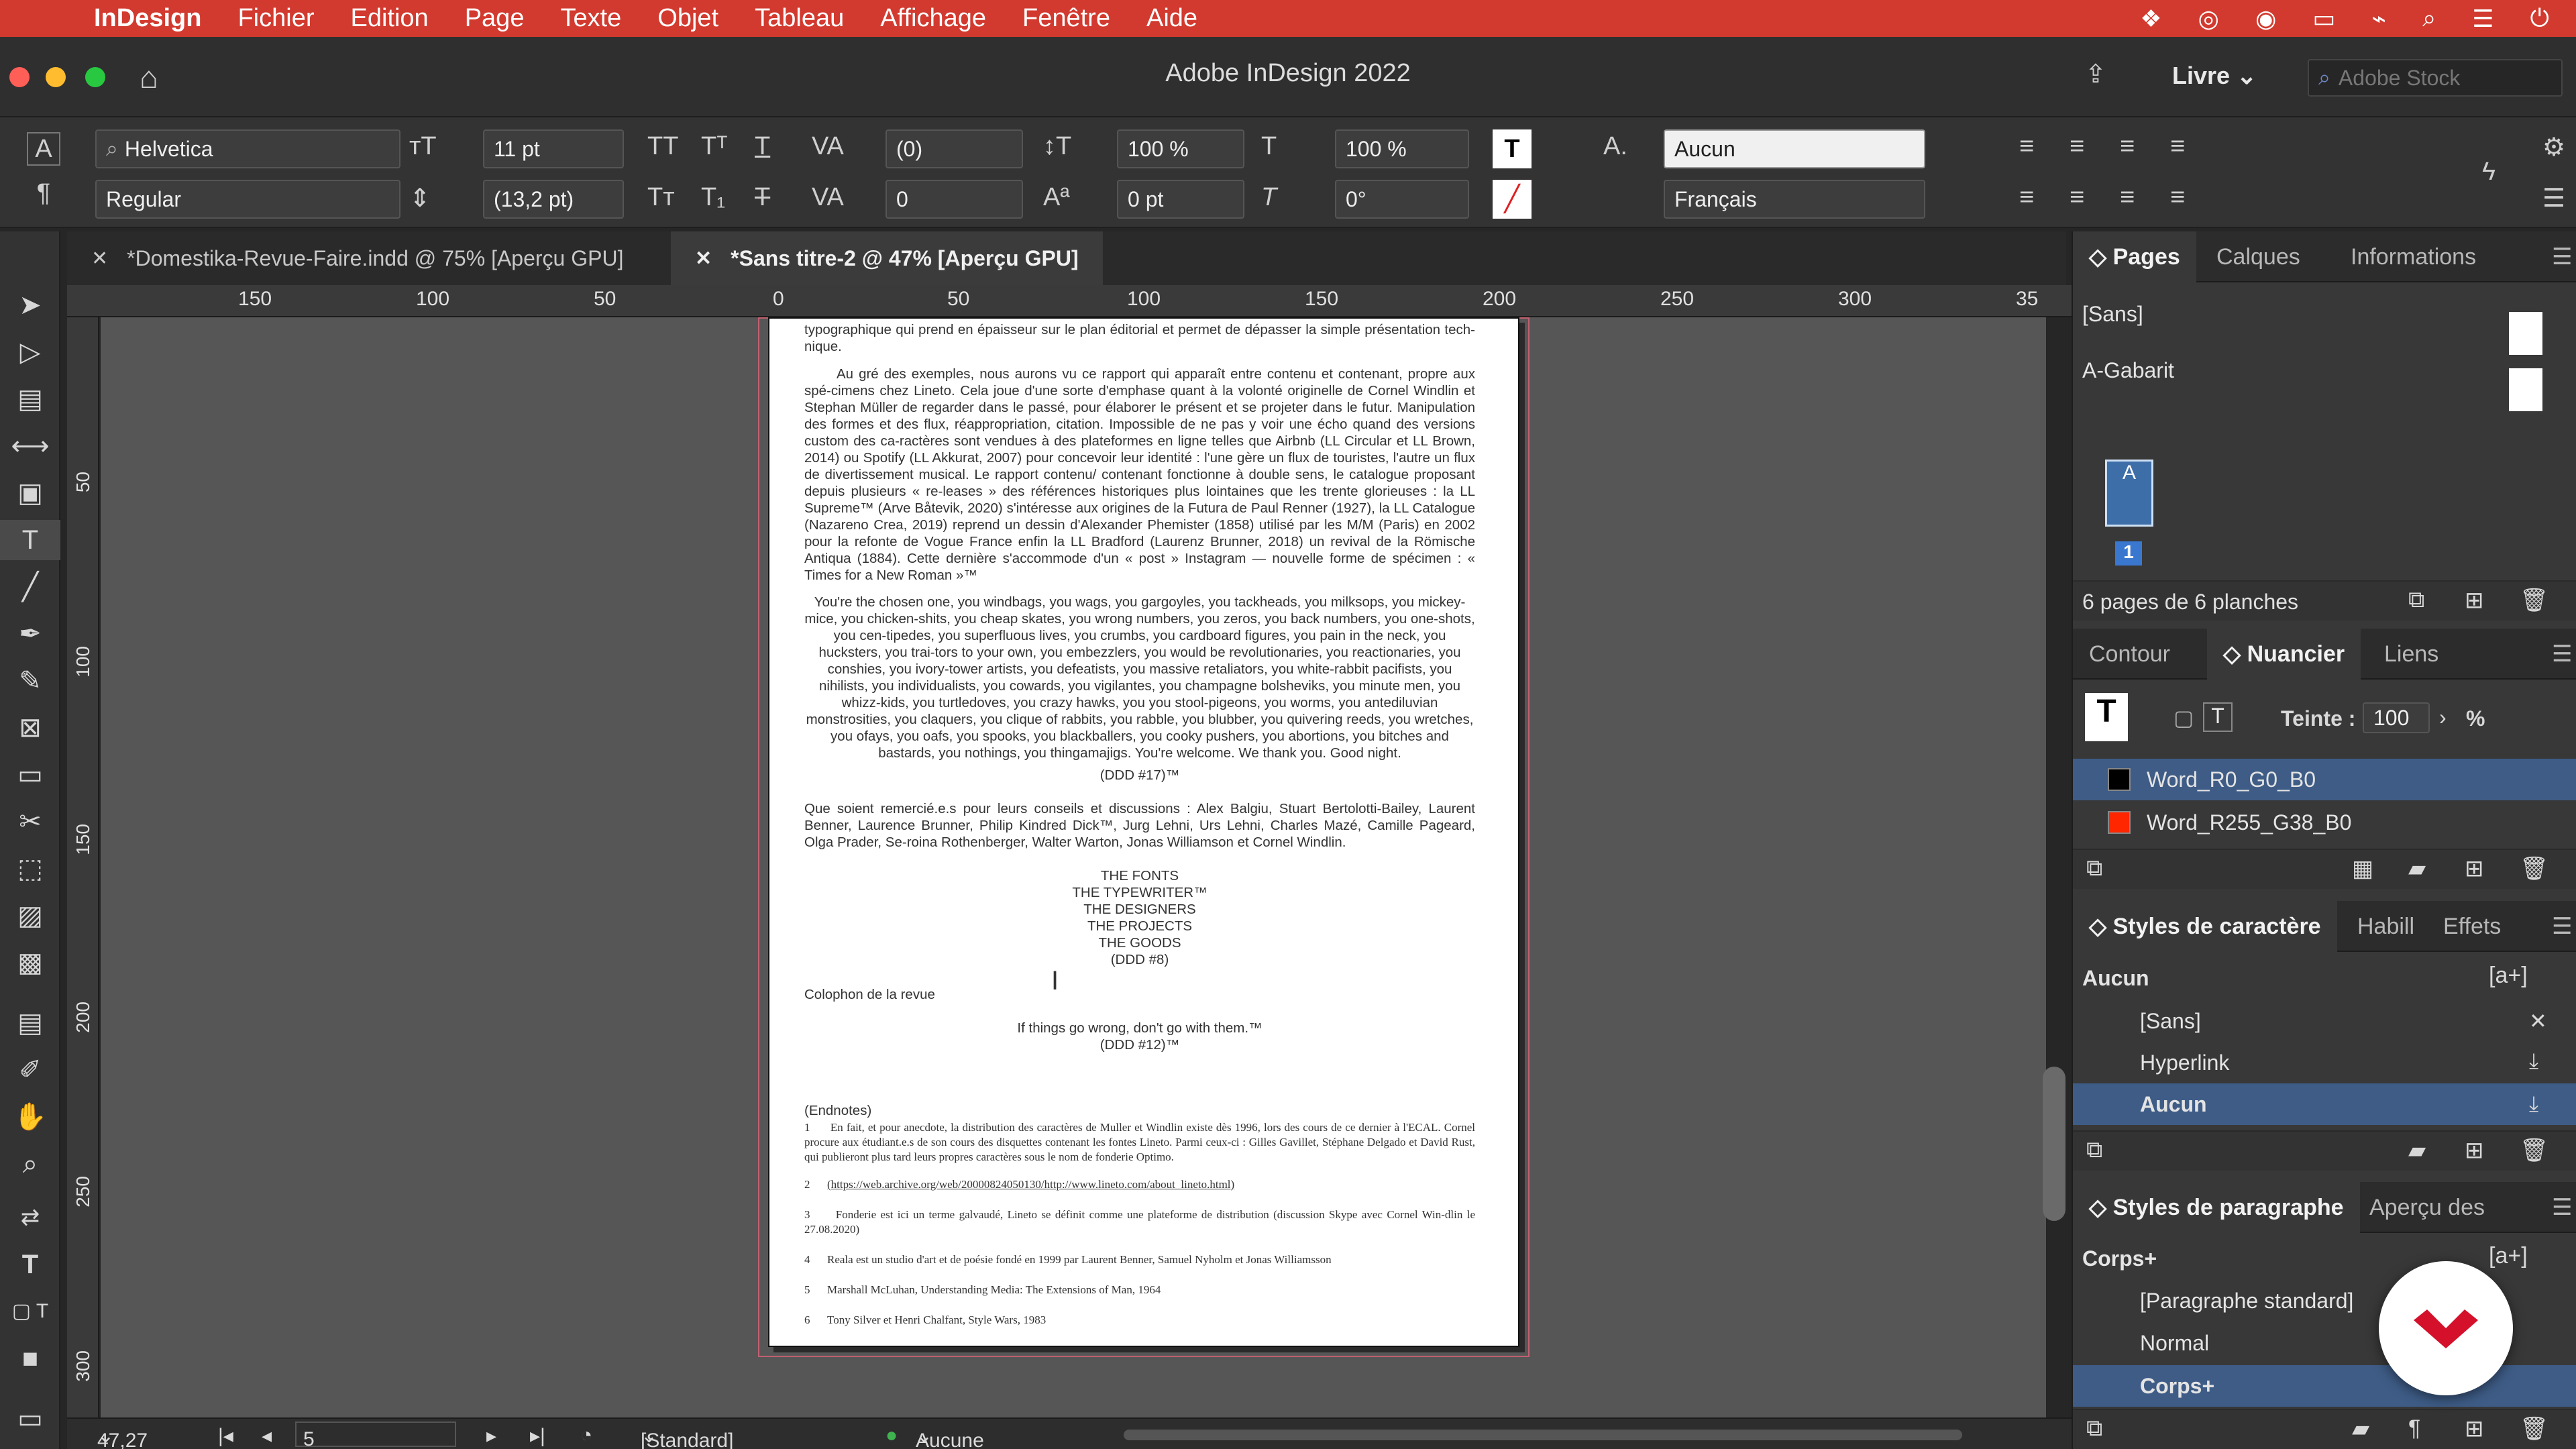 The width and height of the screenshot is (2576, 1449). Describe the element at coordinates (30, 1070) in the screenshot. I see `eyedropper-tool-icon: ✐` at that location.